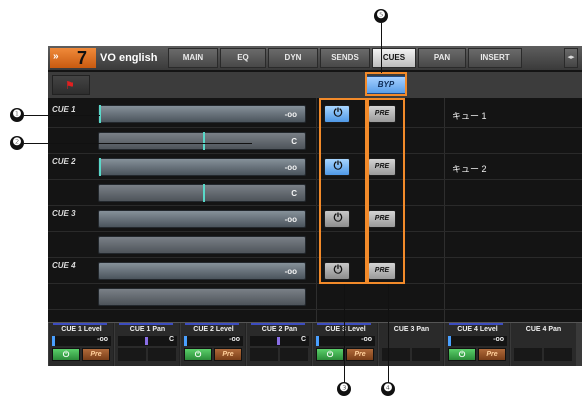  Describe the element at coordinates (345, 58) in the screenshot. I see `tab-sends: SENDS` at that location.